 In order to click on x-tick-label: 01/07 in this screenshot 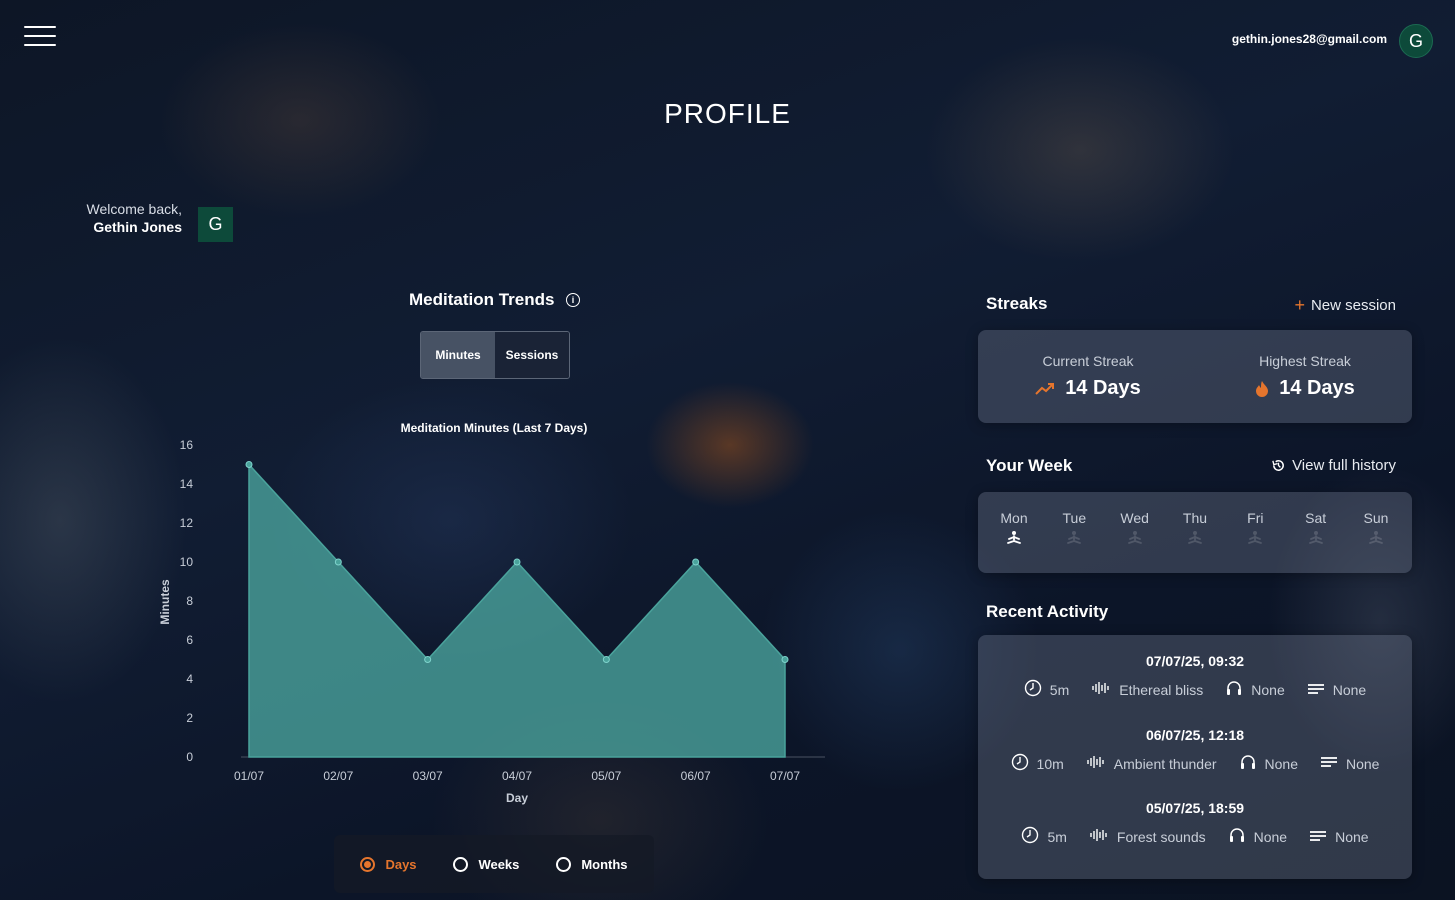, I will do `click(249, 776)`.